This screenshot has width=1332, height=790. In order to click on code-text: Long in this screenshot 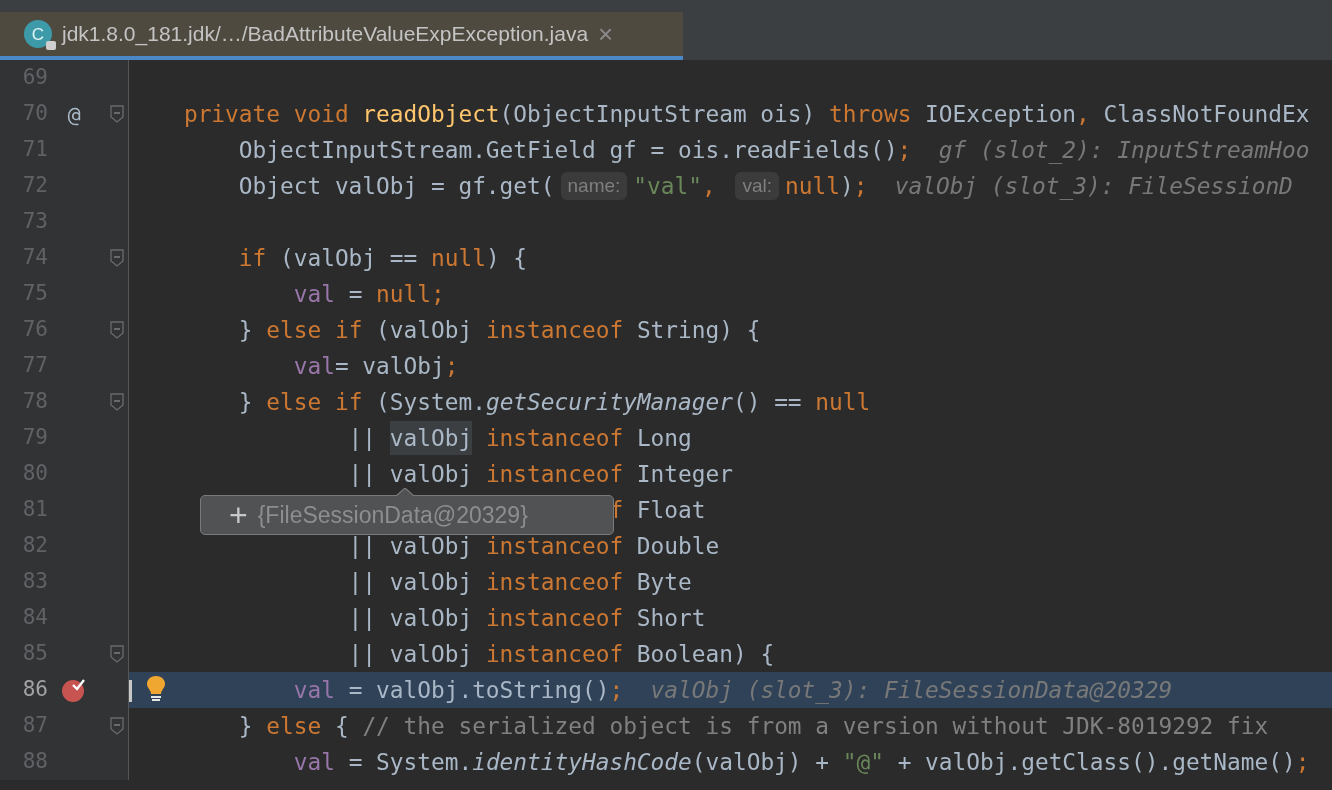, I will do `click(664, 438)`.